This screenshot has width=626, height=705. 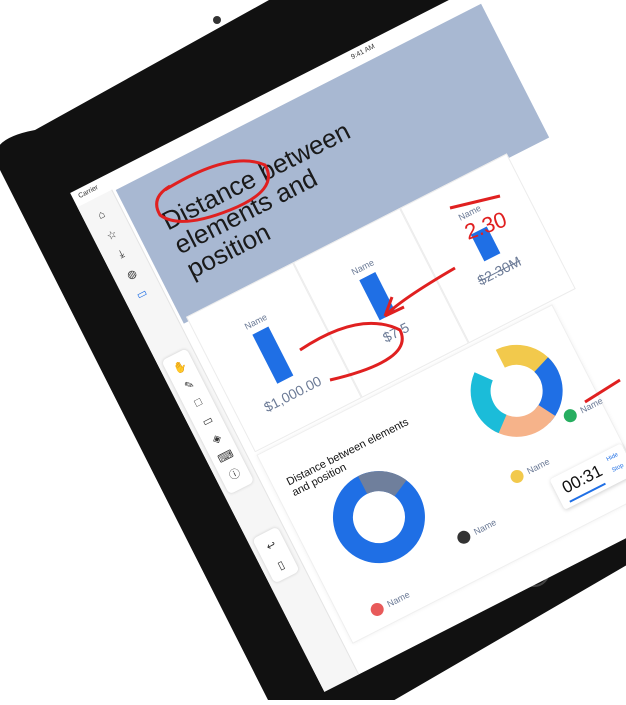 I want to click on metric-value: $7.5, so click(x=396, y=332).